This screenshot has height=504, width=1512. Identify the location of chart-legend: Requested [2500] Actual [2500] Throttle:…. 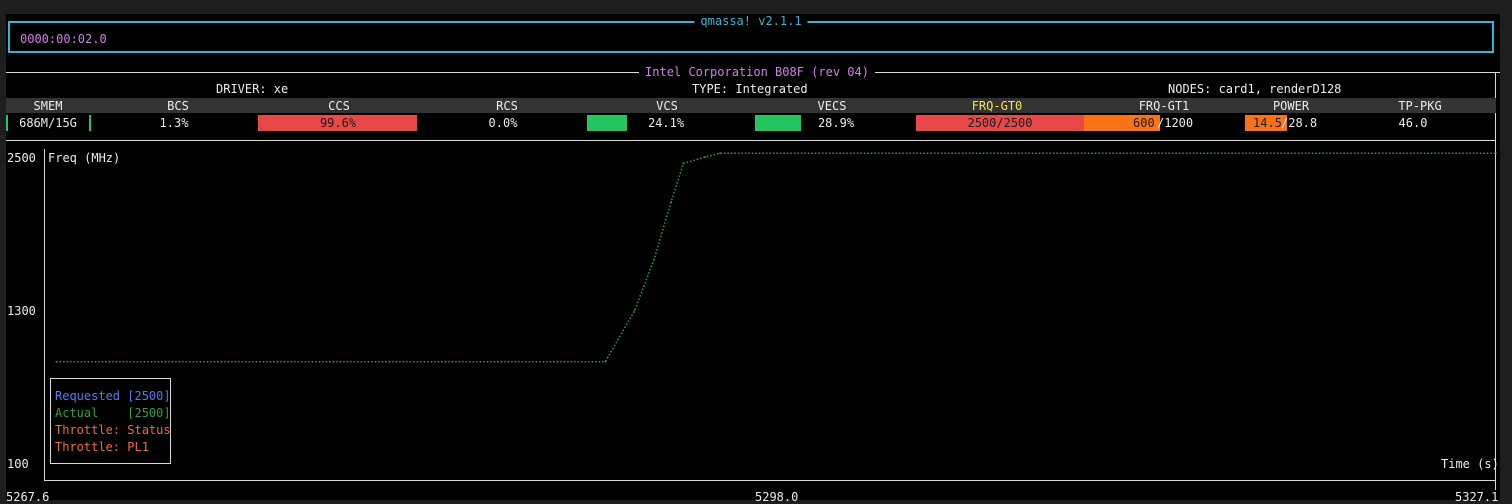
(110, 421).